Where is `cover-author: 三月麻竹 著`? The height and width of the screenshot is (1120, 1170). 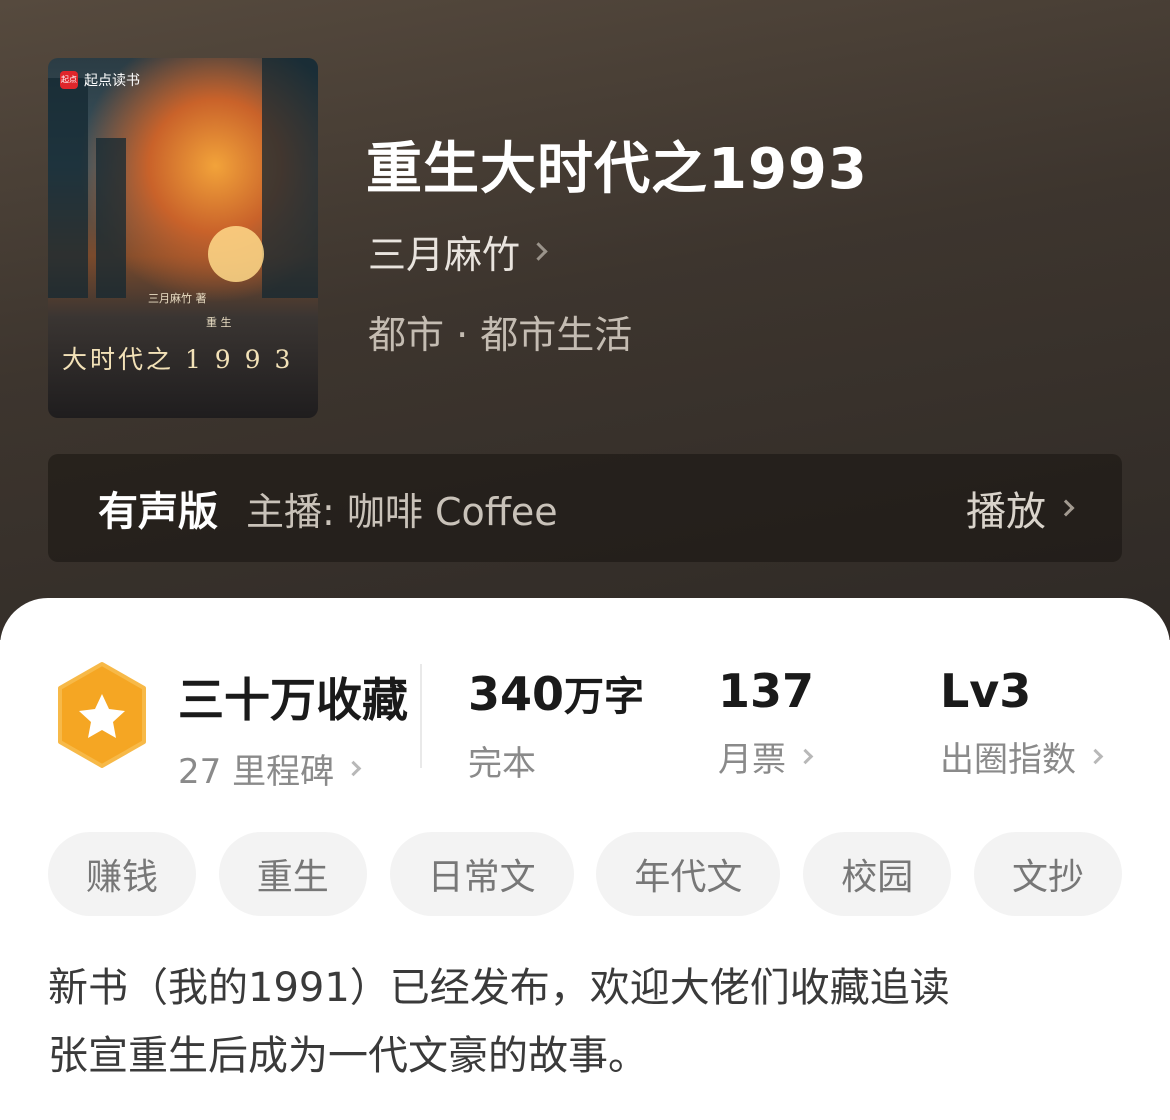 cover-author: 三月麻竹 著 is located at coordinates (177, 298).